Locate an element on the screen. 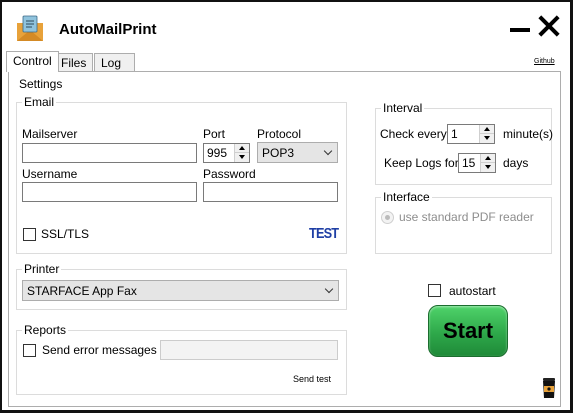  check-every-label: Check every is located at coordinates (413, 134).